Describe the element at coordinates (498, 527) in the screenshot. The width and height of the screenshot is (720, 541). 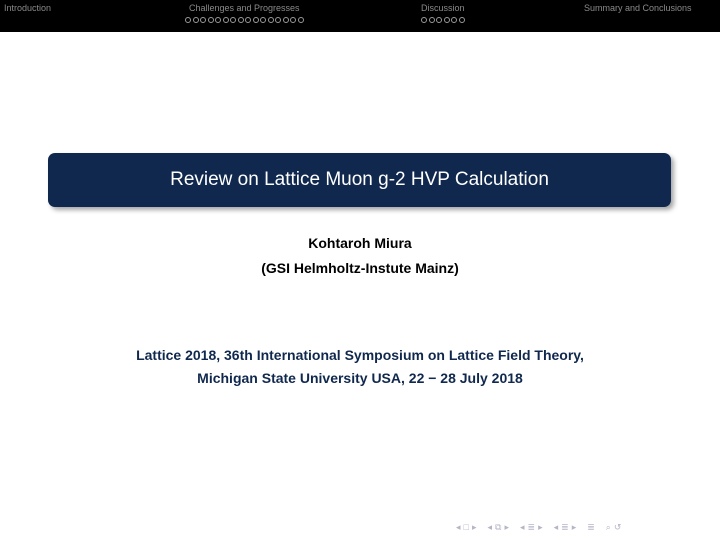
I see `frame-icon: ⧉` at that location.